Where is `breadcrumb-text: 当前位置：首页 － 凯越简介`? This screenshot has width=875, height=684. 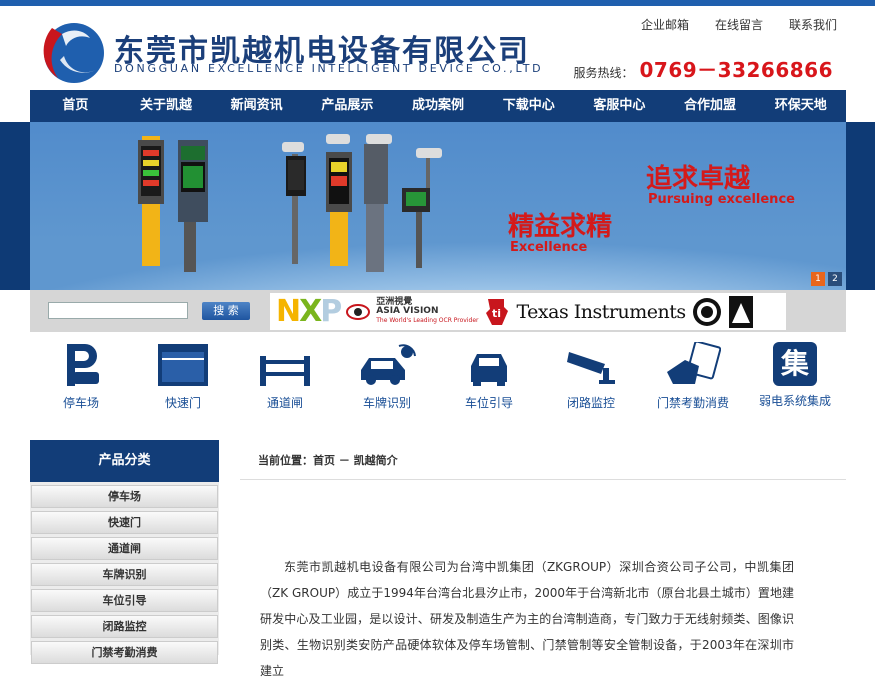 breadcrumb-text: 当前位置：首页 － 凯越简介 is located at coordinates (328, 460).